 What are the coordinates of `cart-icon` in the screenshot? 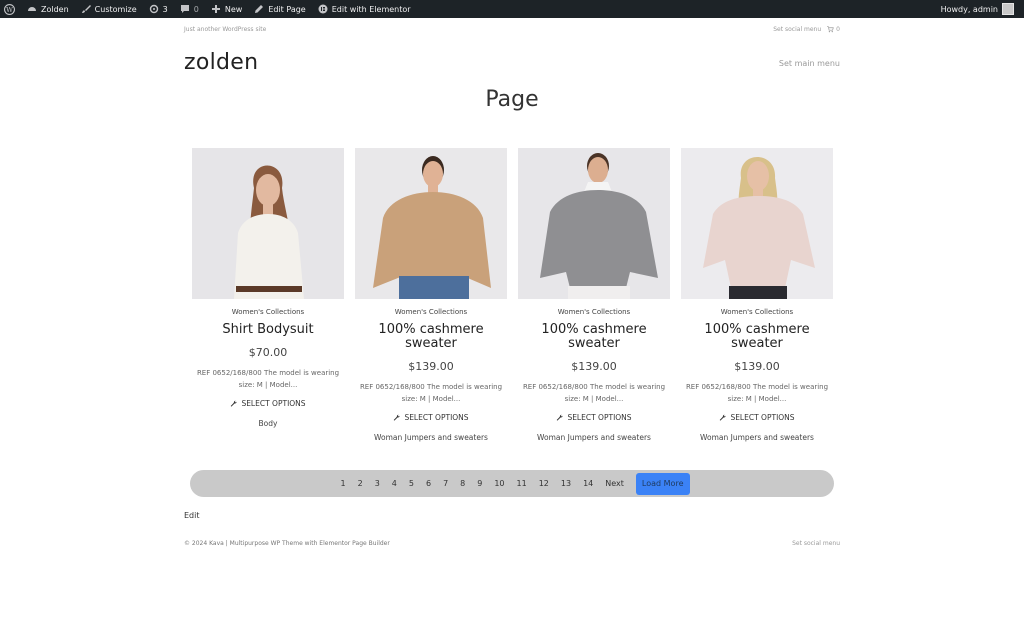 It's located at (830, 29).